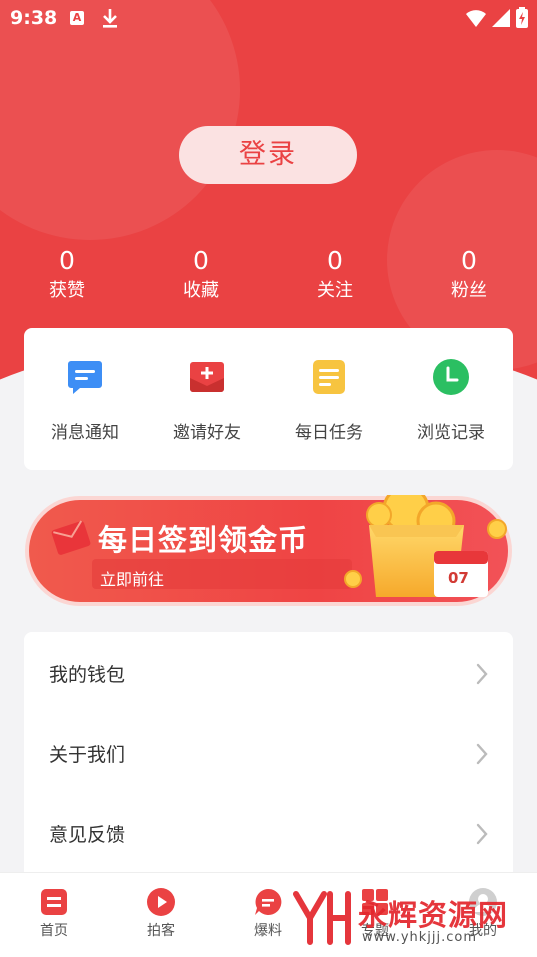  I want to click on status-time: 9:38, so click(34, 18).